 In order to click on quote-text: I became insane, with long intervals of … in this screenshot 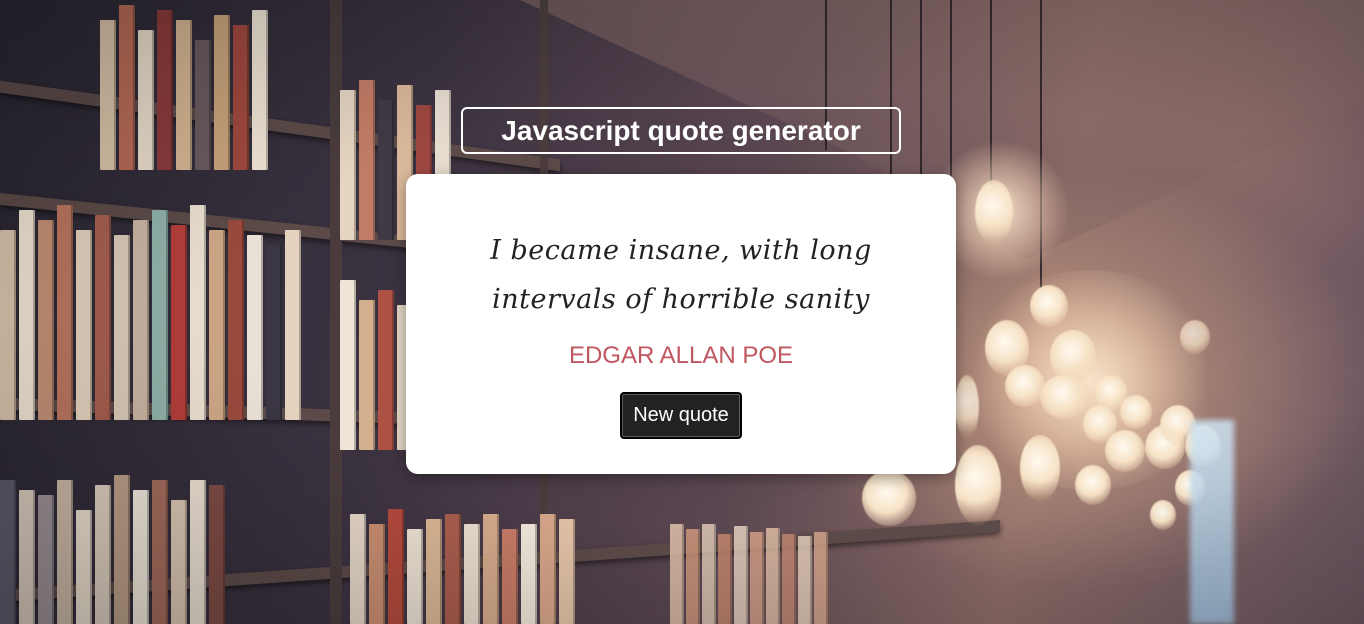, I will do `click(681, 275)`.